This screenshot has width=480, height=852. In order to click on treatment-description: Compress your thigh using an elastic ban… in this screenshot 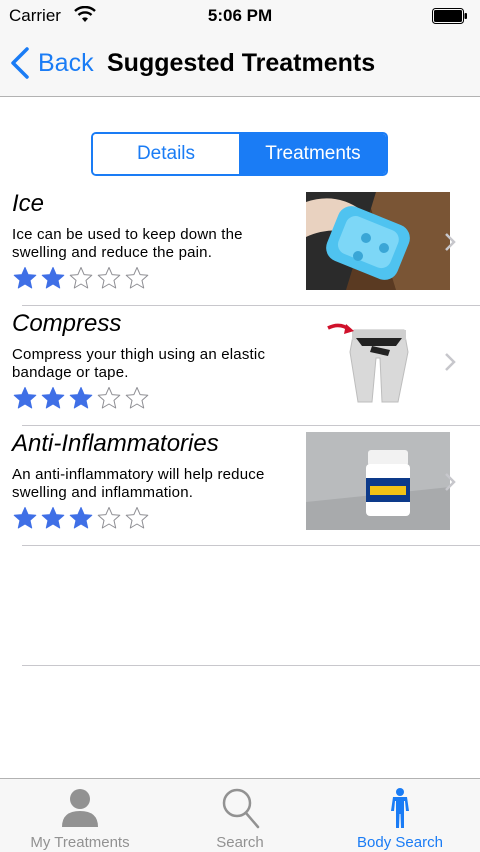, I will do `click(139, 363)`.